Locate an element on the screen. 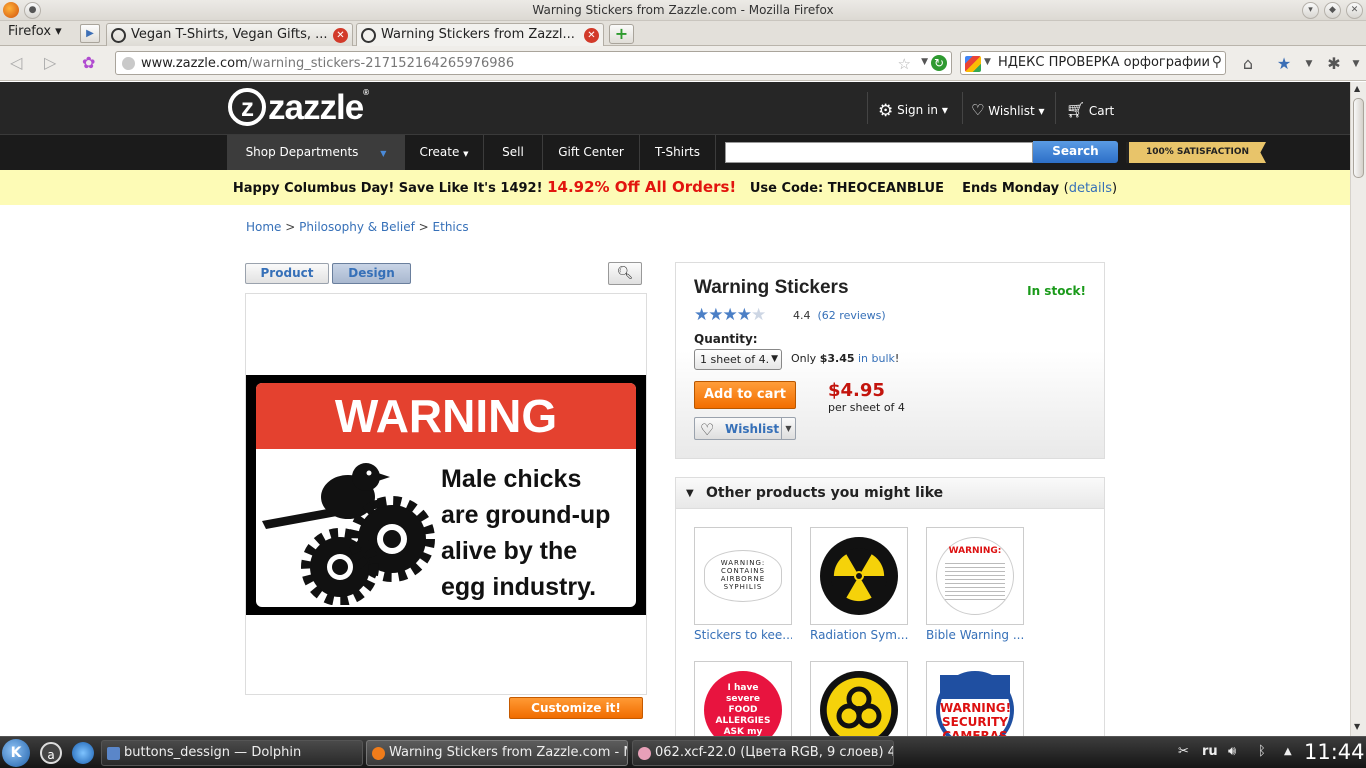  bookmarks-icon: ★ is located at coordinates (1284, 64).